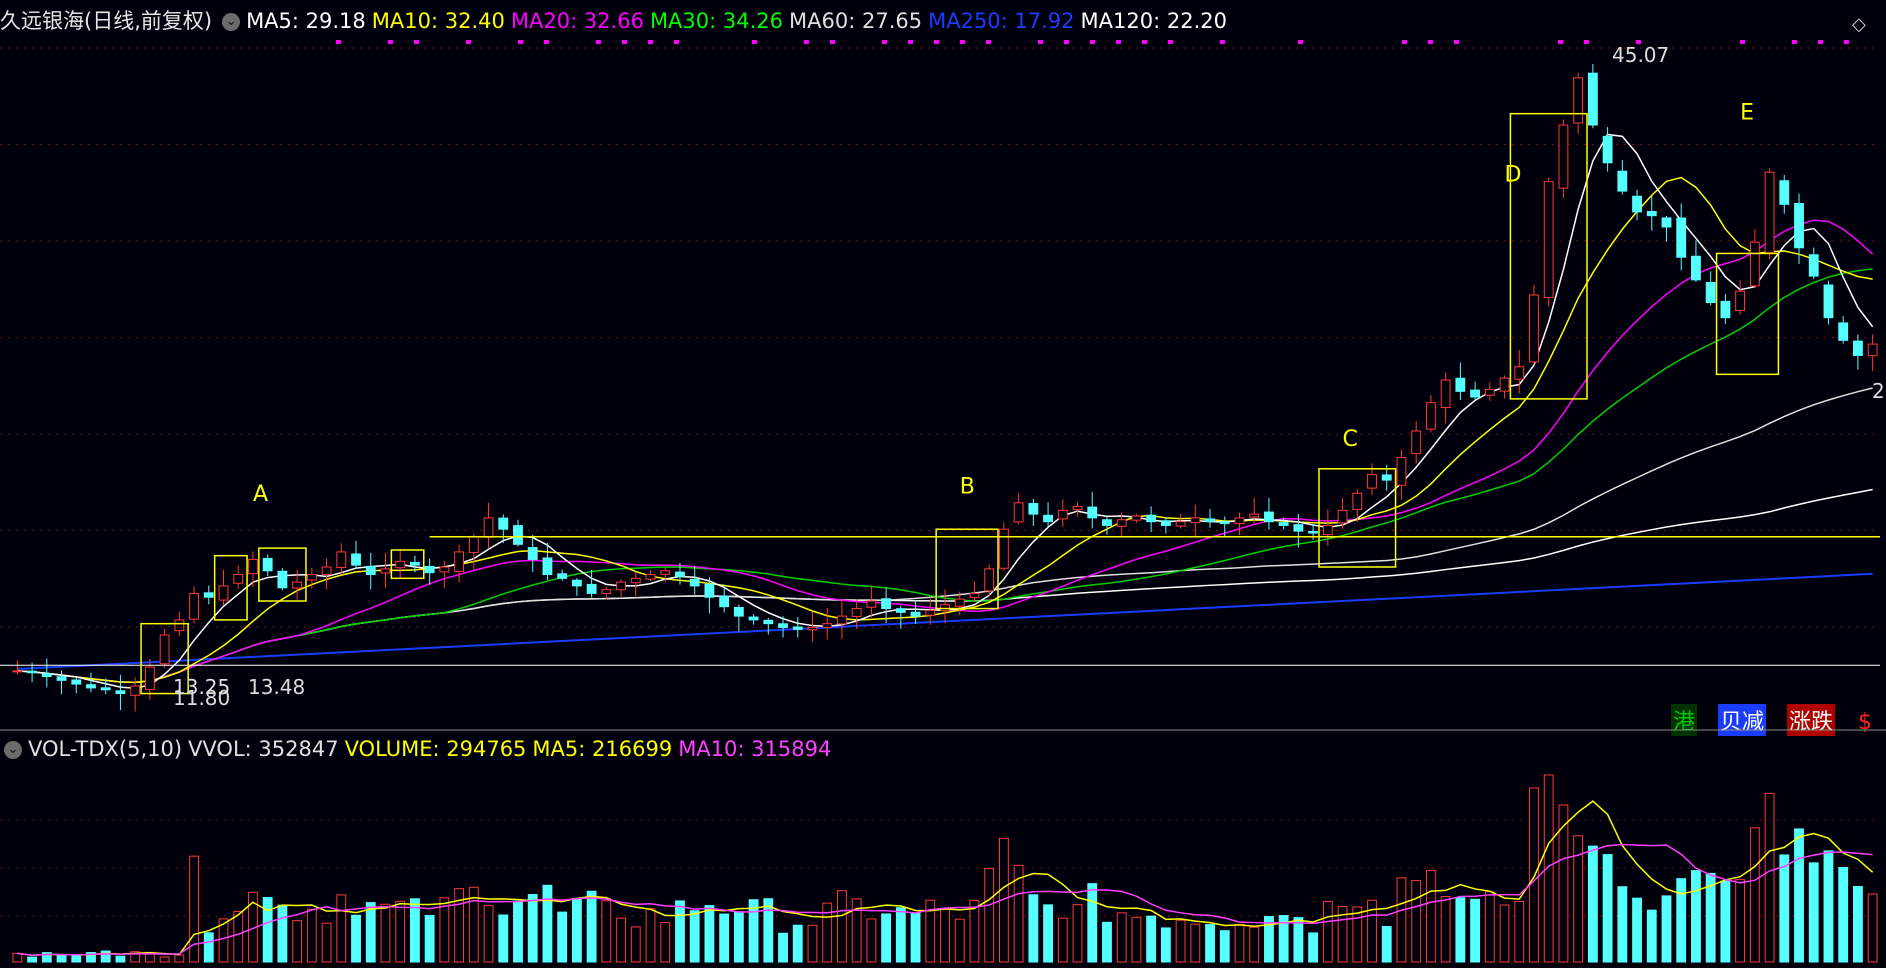  What do you see at coordinates (1350, 439) in the screenshot?
I see `box-label: C` at bounding box center [1350, 439].